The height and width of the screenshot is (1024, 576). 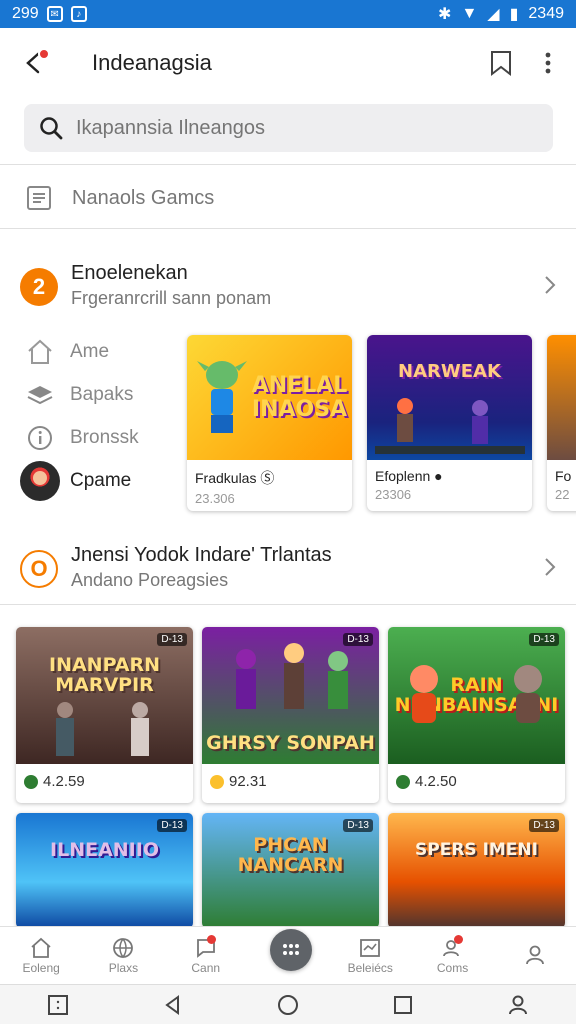 What do you see at coordinates (292, 676) in the screenshot?
I see `heroes-scene-icon` at bounding box center [292, 676].